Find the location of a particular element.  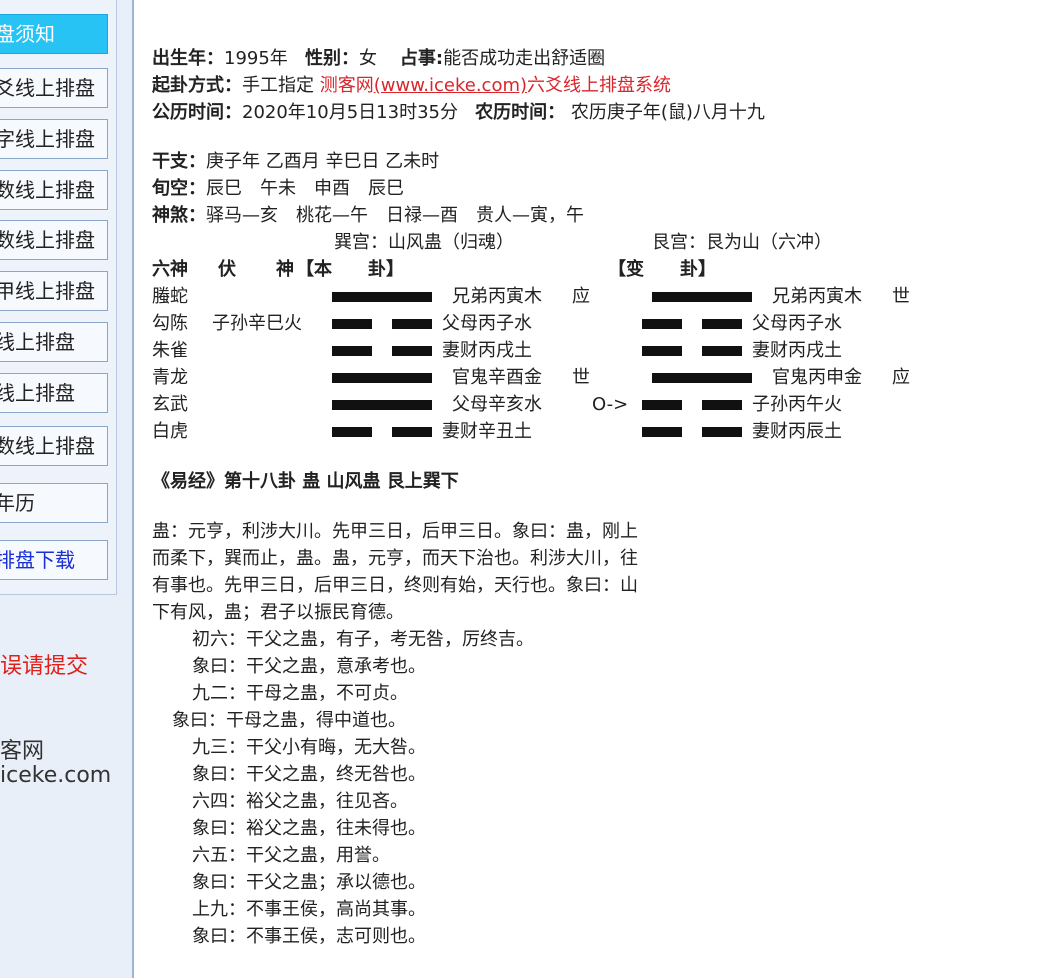

main-line-label: 妻财辛丑土 is located at coordinates (487, 431).